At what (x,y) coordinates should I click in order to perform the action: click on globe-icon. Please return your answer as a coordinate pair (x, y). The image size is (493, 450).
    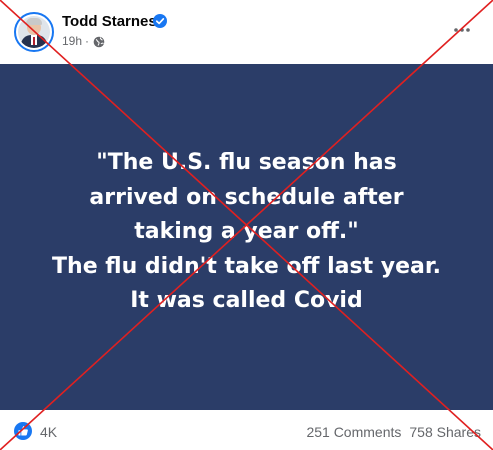
    Looking at the image, I should click on (99, 42).